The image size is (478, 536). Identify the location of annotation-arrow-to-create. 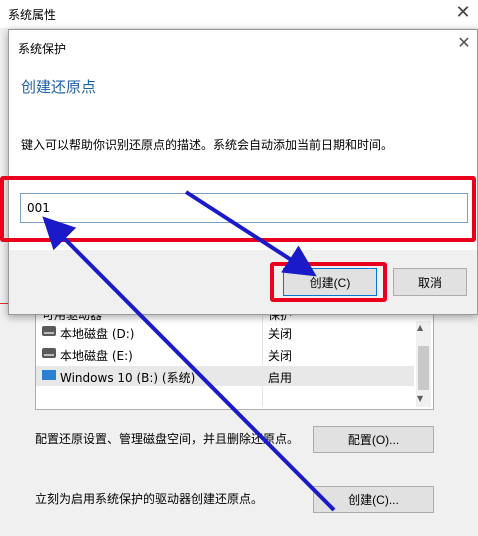
(250, 233).